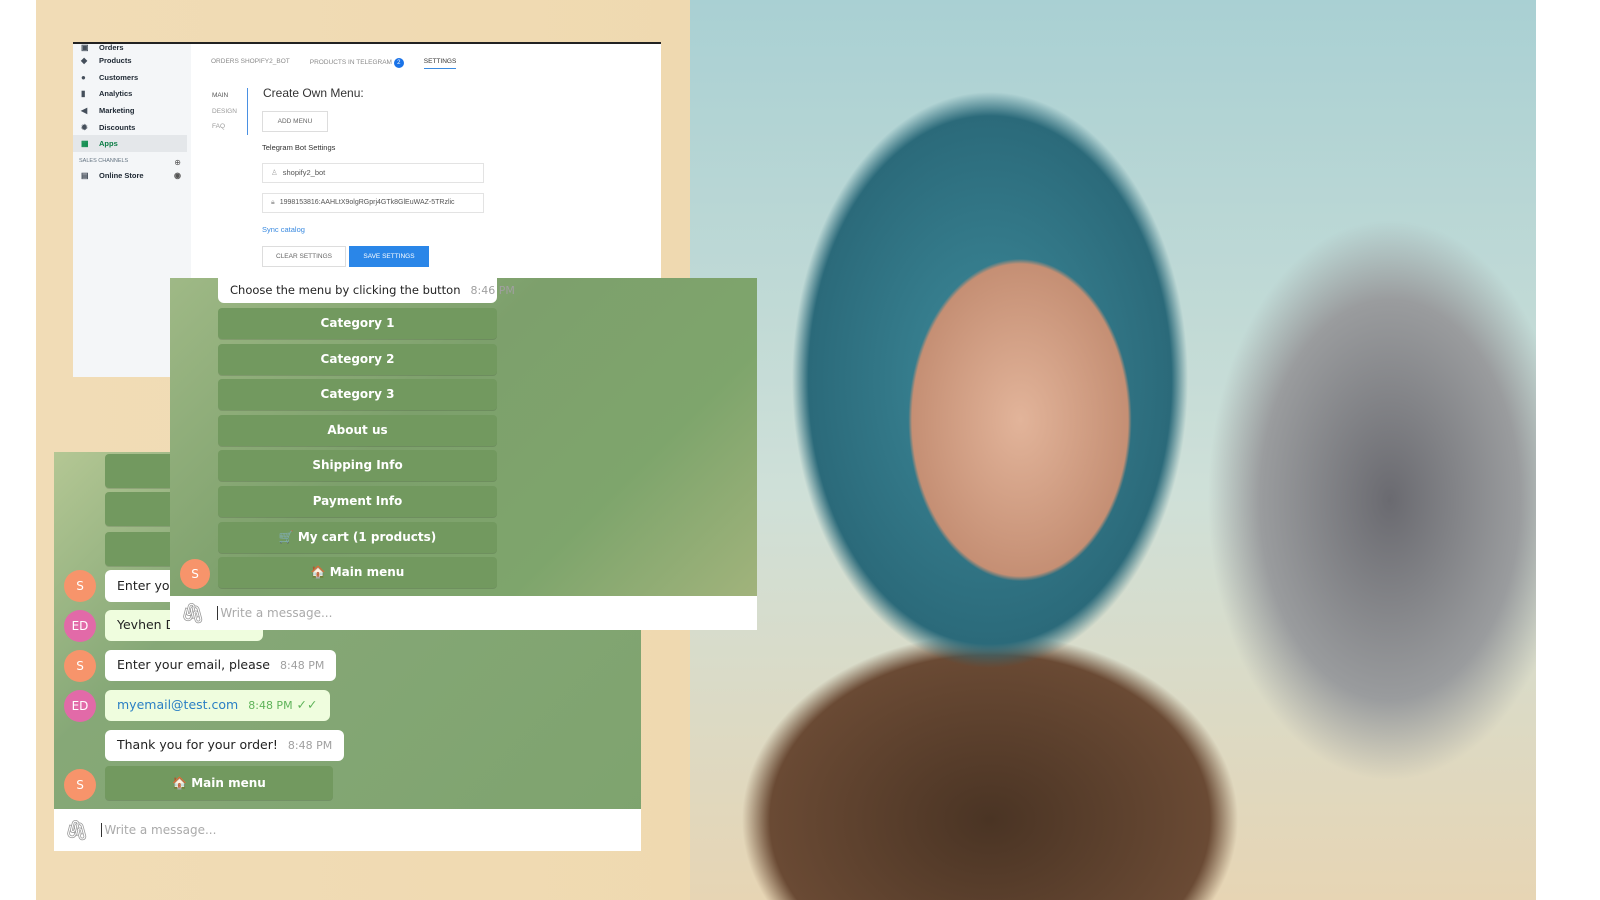  I want to click on store-icon: ▤, so click(85, 175).